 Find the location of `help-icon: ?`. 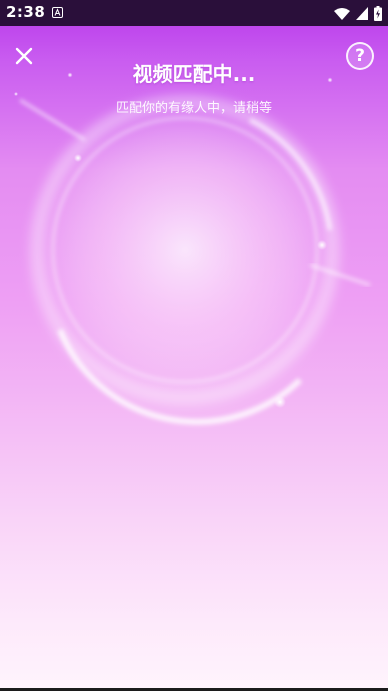

help-icon: ? is located at coordinates (360, 56).